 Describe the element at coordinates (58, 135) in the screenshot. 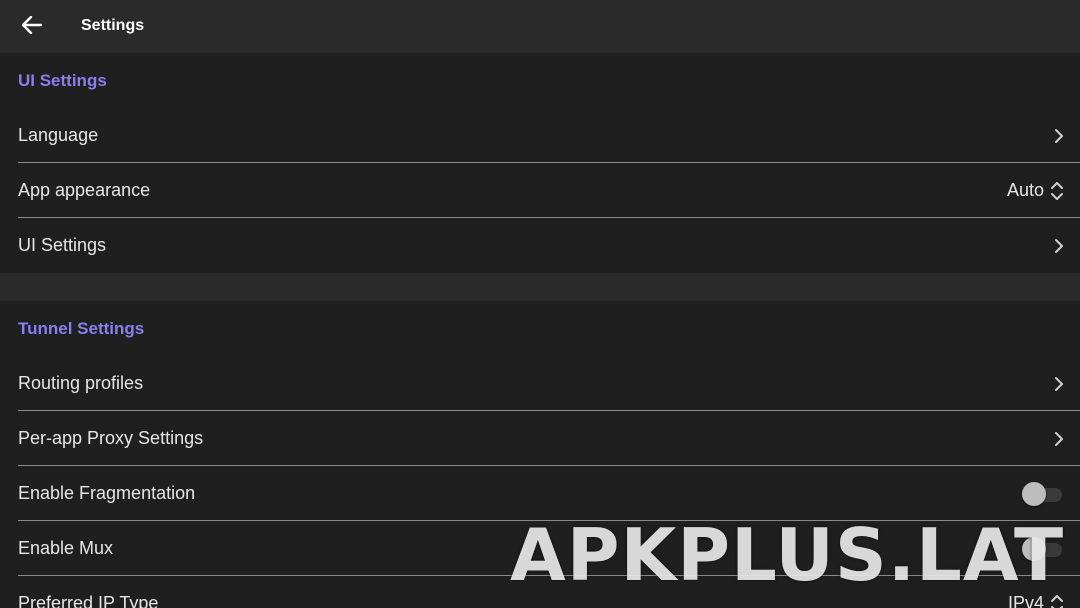

I see `row-label: Language` at that location.